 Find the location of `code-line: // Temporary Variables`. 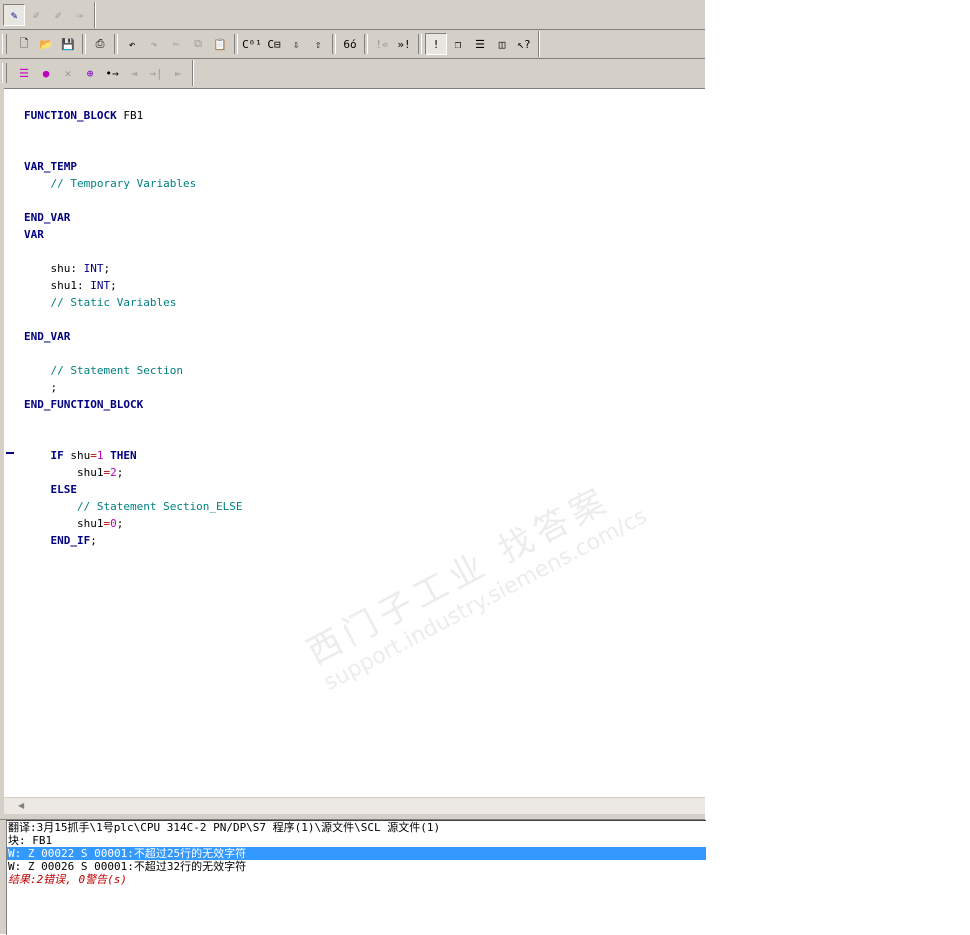

code-line: // Temporary Variables is located at coordinates (133, 183).